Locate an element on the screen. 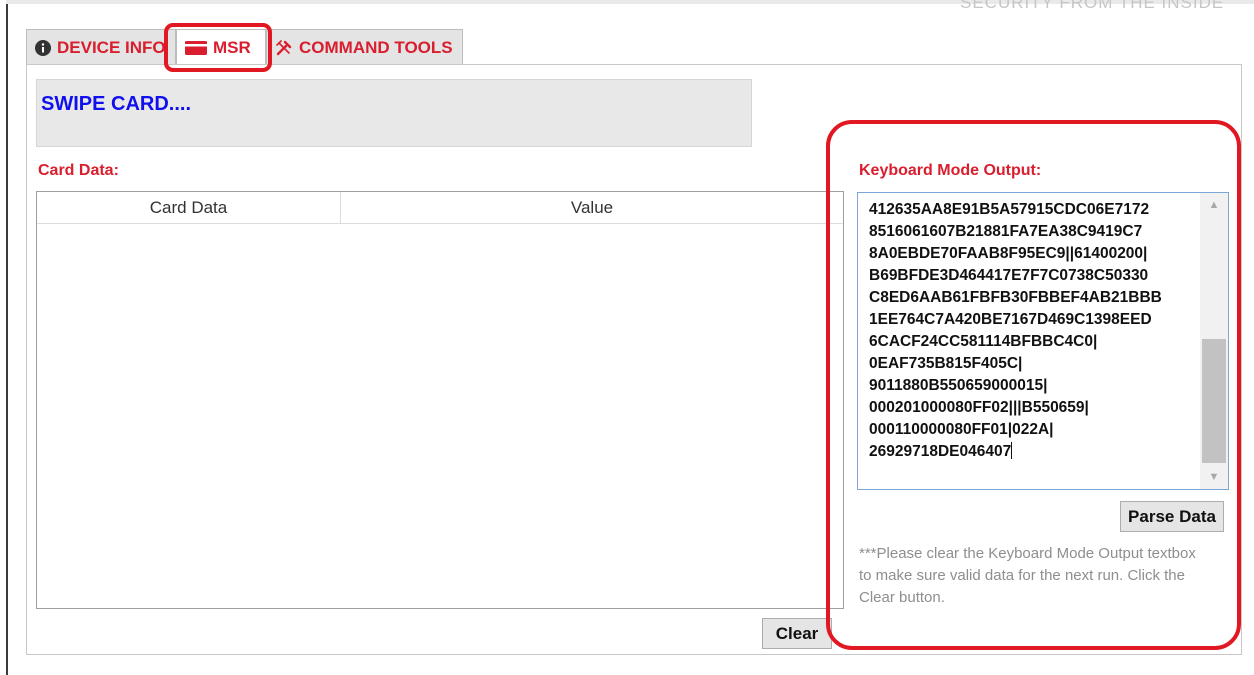 The image size is (1254, 675). tab-label: COMMAND TOOLS is located at coordinates (376, 47).